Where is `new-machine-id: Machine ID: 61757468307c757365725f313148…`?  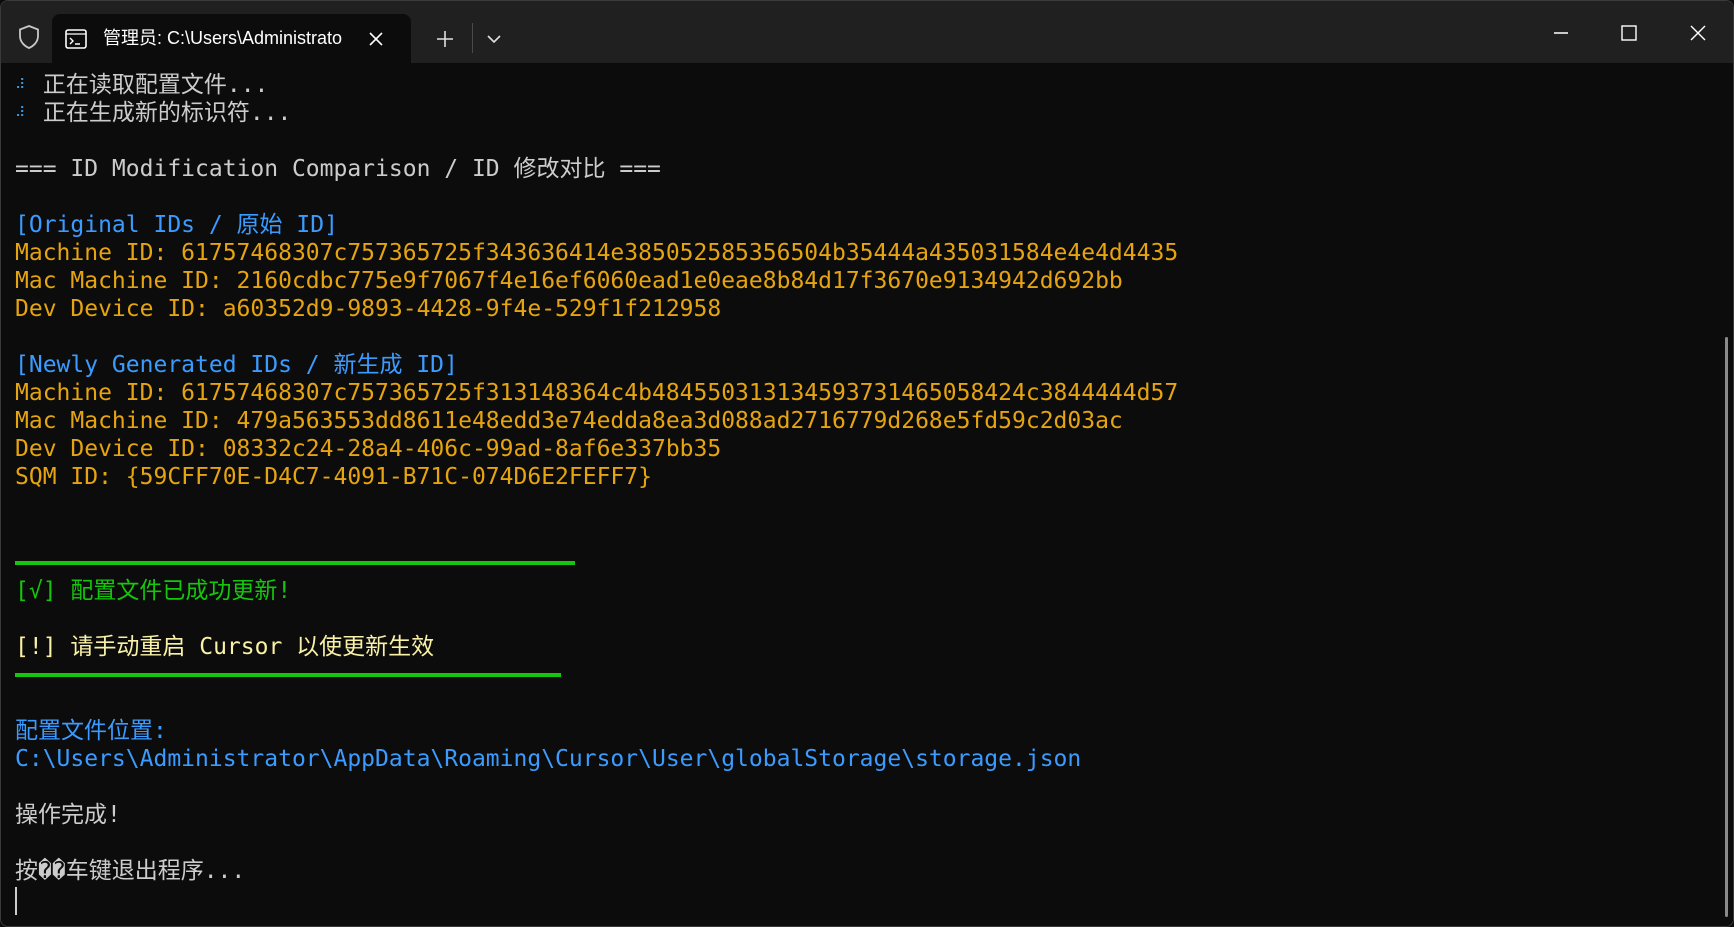 new-machine-id: Machine ID: 61757468307c757365725f313148… is located at coordinates (597, 393).